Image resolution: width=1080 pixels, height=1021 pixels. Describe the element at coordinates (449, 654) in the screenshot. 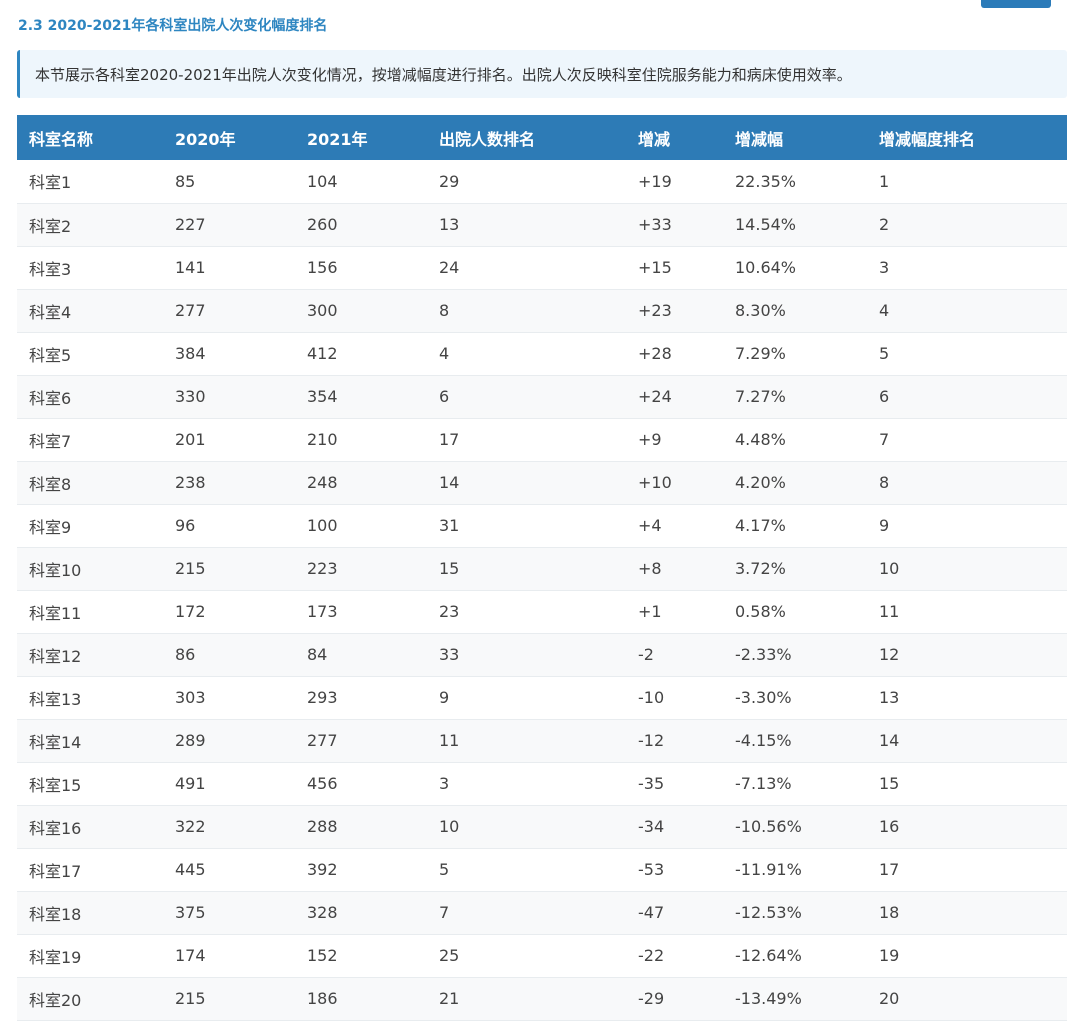

I see `cell-discharge-rank: 33` at that location.